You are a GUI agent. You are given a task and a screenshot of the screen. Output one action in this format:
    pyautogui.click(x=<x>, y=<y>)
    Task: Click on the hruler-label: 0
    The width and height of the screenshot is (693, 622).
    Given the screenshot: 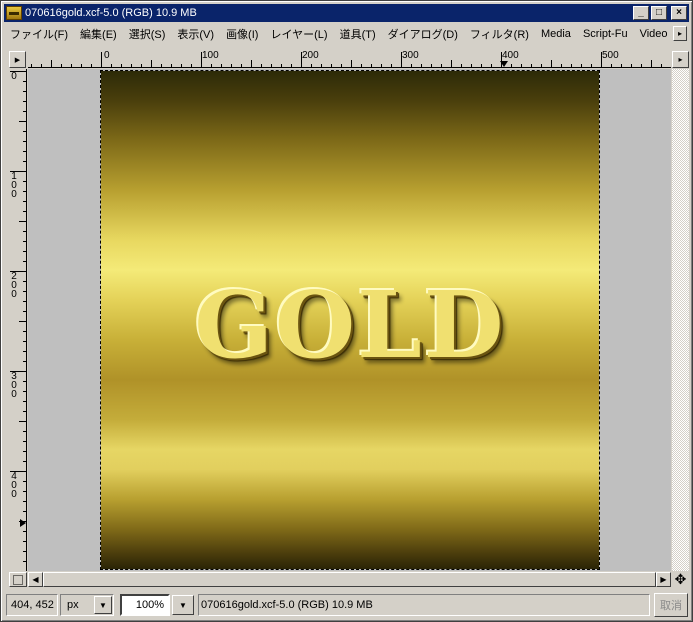 What is the action you would take?
    pyautogui.click(x=107, y=56)
    